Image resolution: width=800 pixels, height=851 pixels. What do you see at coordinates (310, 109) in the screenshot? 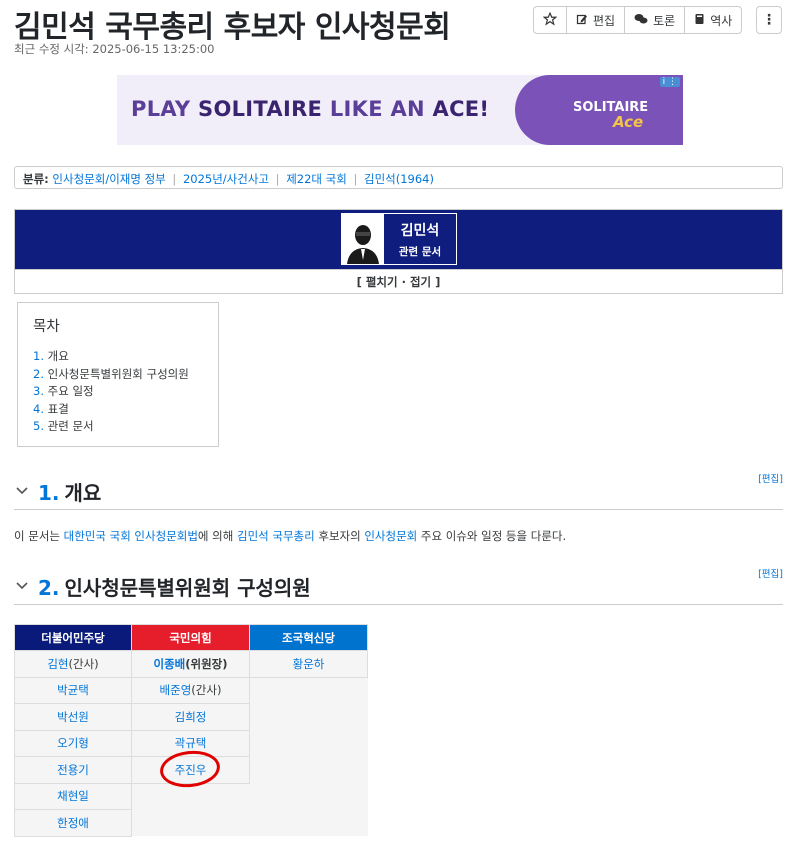
I see `ad-headline: PLAY SOLITAIRE LIKE AN ACE!` at bounding box center [310, 109].